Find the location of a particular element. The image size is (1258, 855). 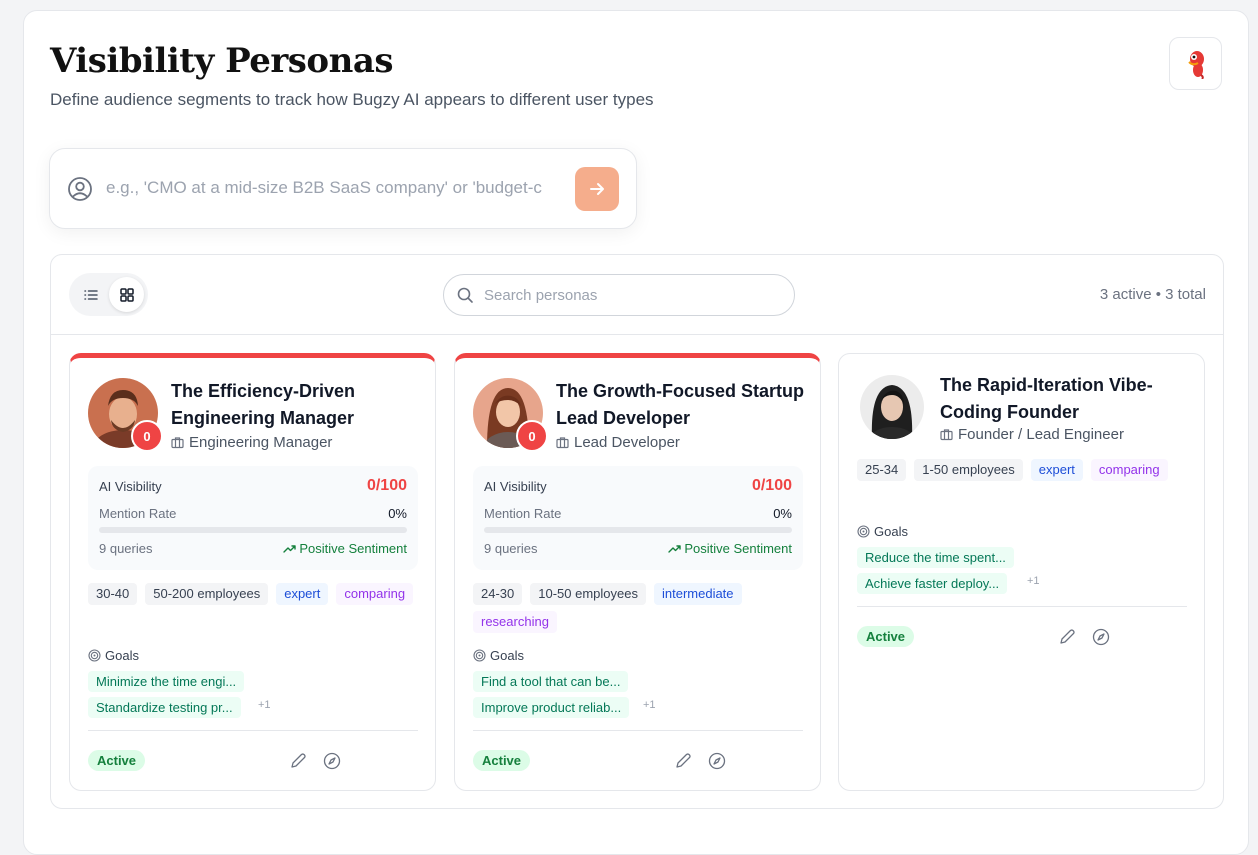

view-toggle is located at coordinates (108, 294).